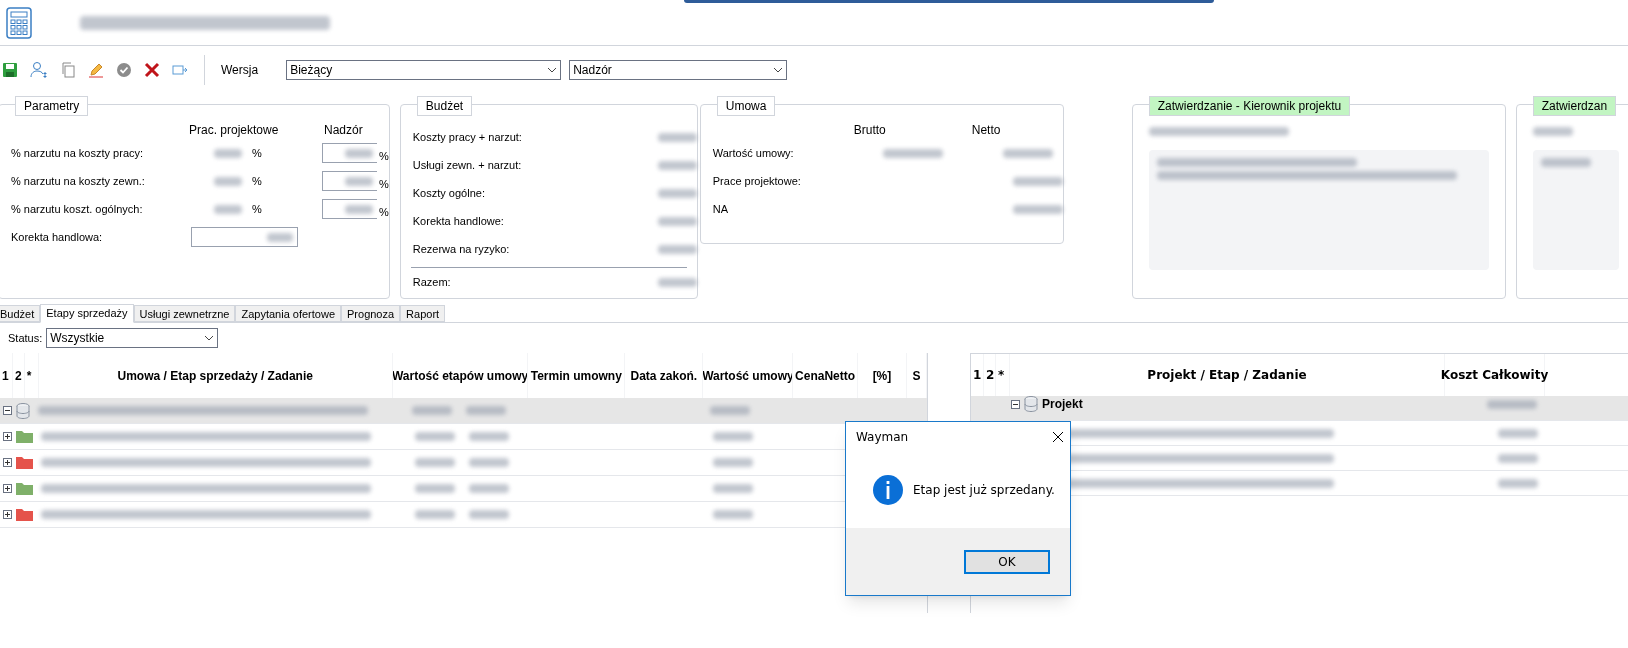 The height and width of the screenshot is (648, 1628). Describe the element at coordinates (753, 153) in the screenshot. I see `field-label: Wartość umowy:` at that location.